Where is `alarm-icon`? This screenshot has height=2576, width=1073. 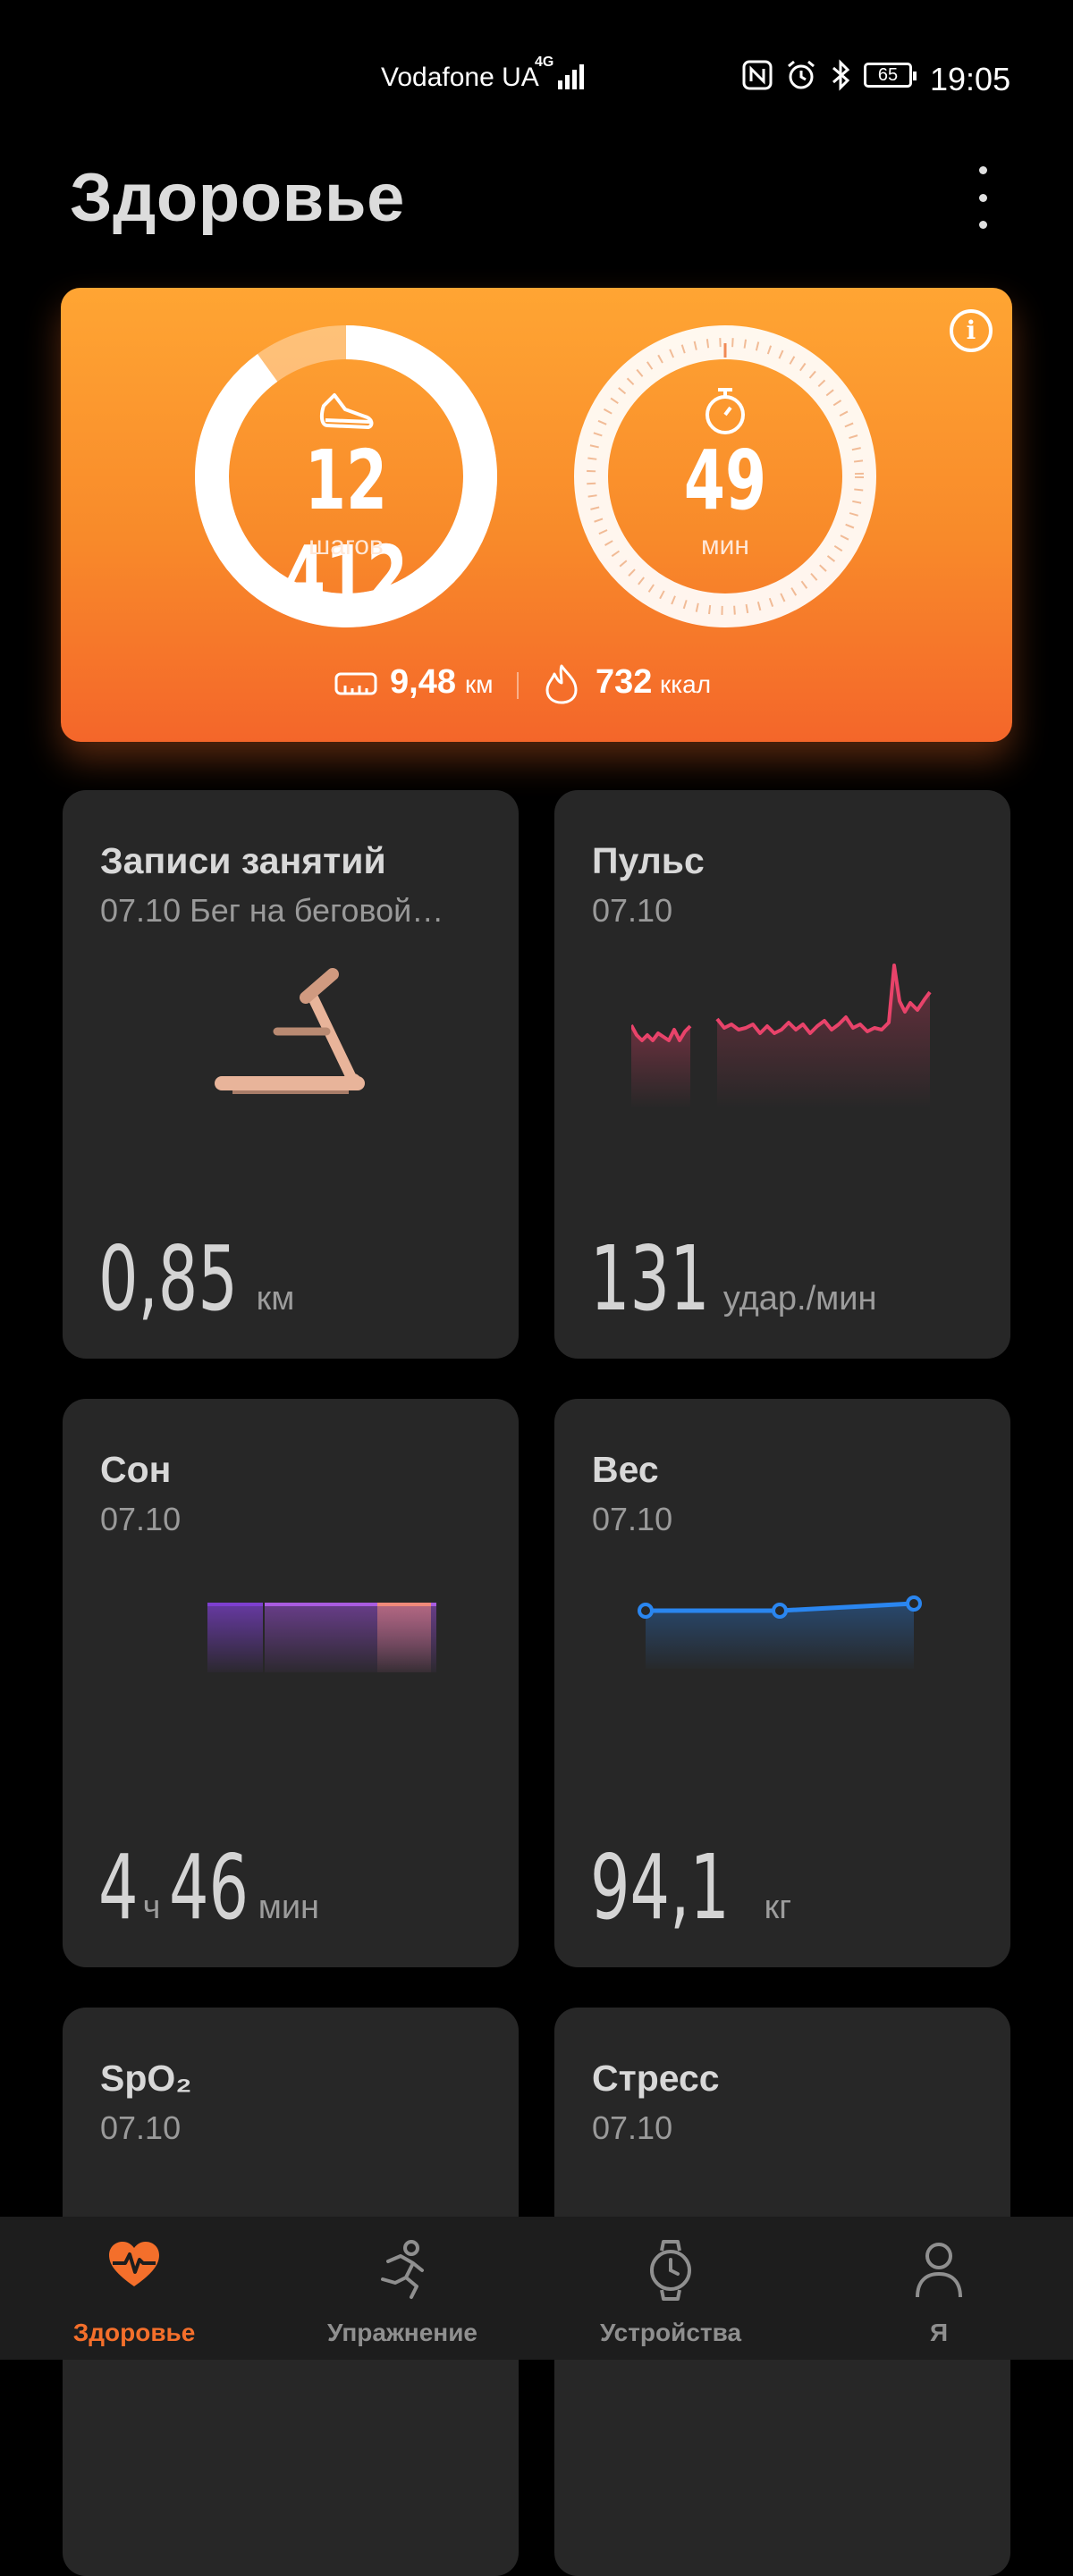 alarm-icon is located at coordinates (801, 75).